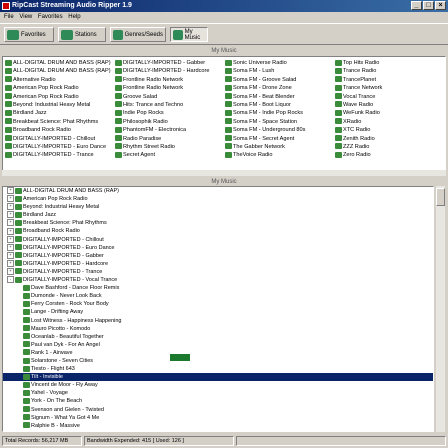 The image size is (448, 448). Describe the element at coordinates (218, 393) in the screenshot. I see `tree-track-item: Yahel - Voyage` at that location.